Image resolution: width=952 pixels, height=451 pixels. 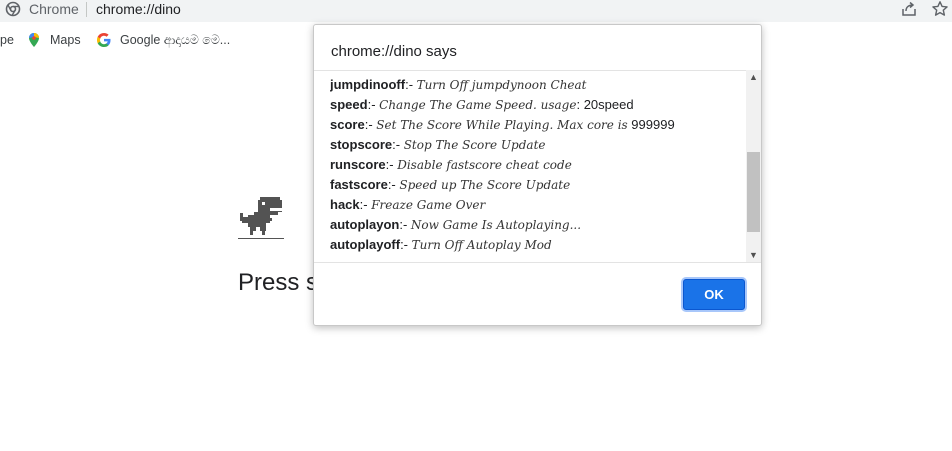 I want to click on google-icon, so click(x=104, y=40).